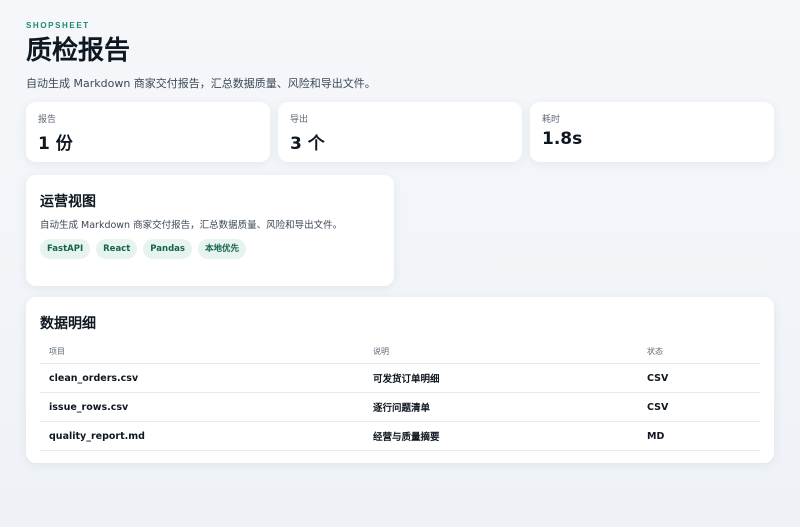 This screenshot has width=800, height=527. Describe the element at coordinates (221, 249) in the screenshot. I see `tag-local-first: 本地优先` at that location.